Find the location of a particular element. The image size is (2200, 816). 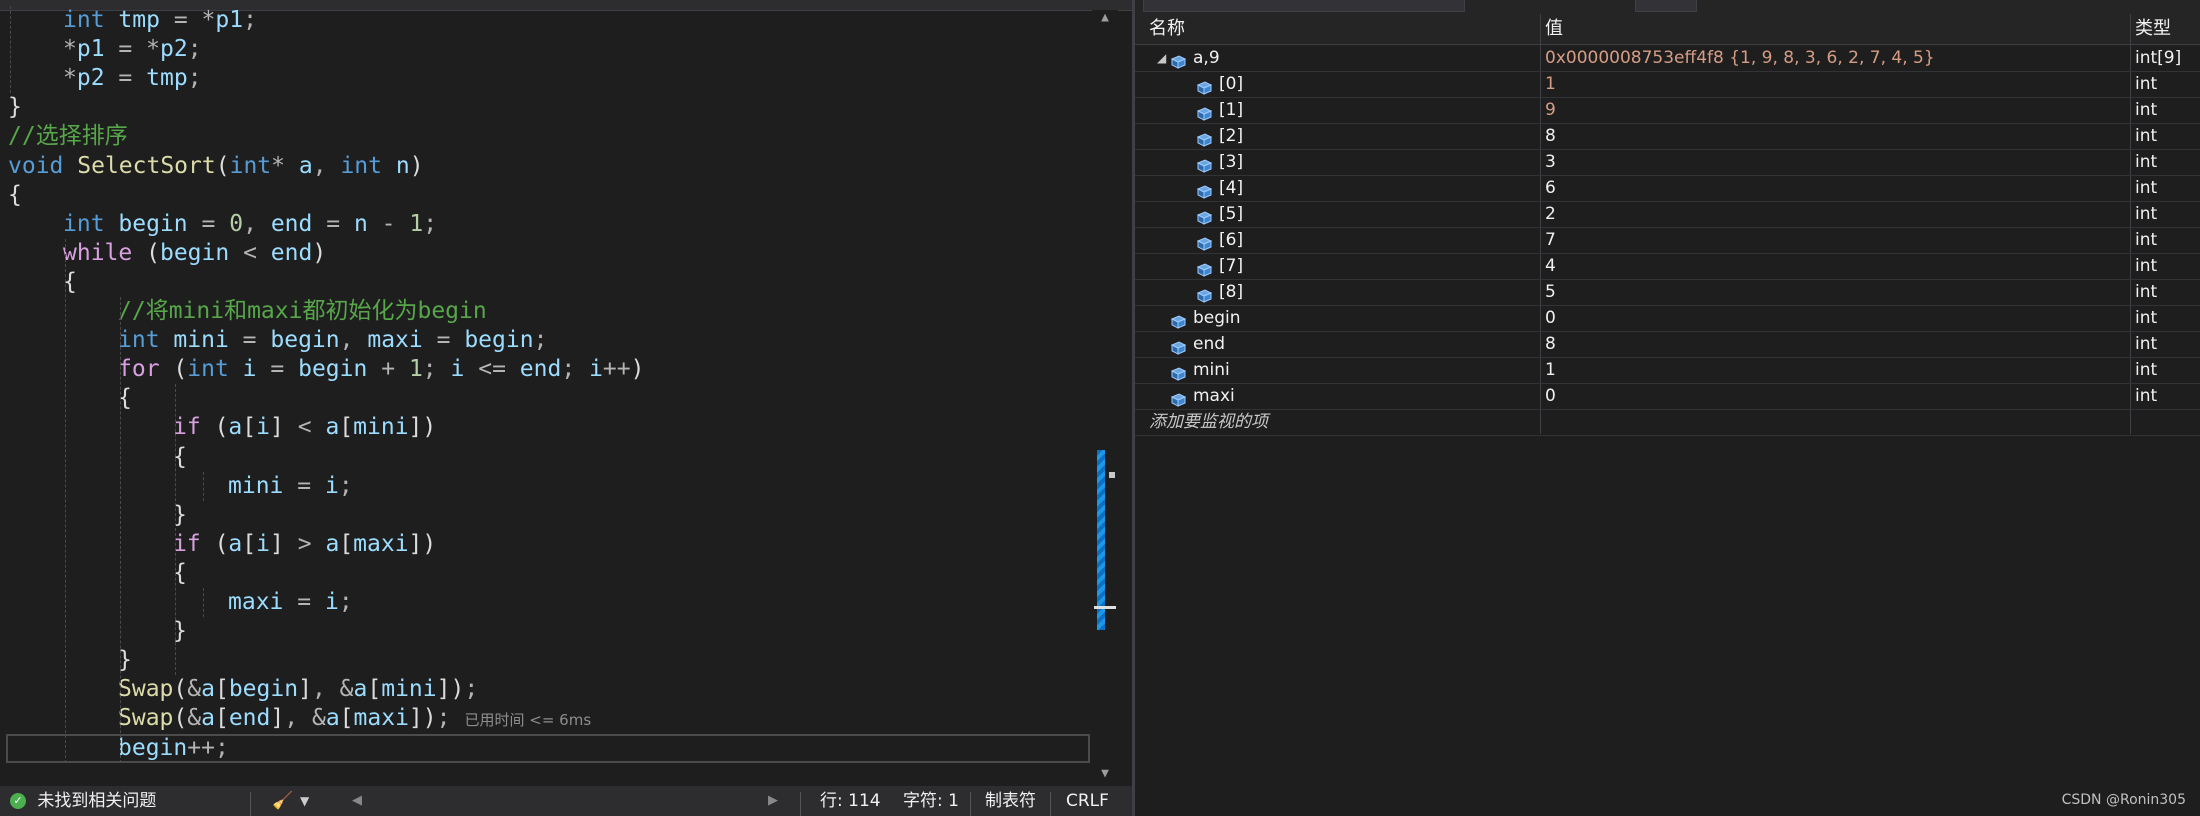

watch-row: [6] 7 int is located at coordinates (1667, 240).